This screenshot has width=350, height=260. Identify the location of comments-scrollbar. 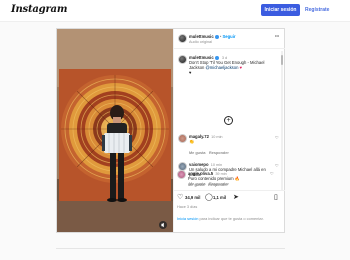
(282, 121).